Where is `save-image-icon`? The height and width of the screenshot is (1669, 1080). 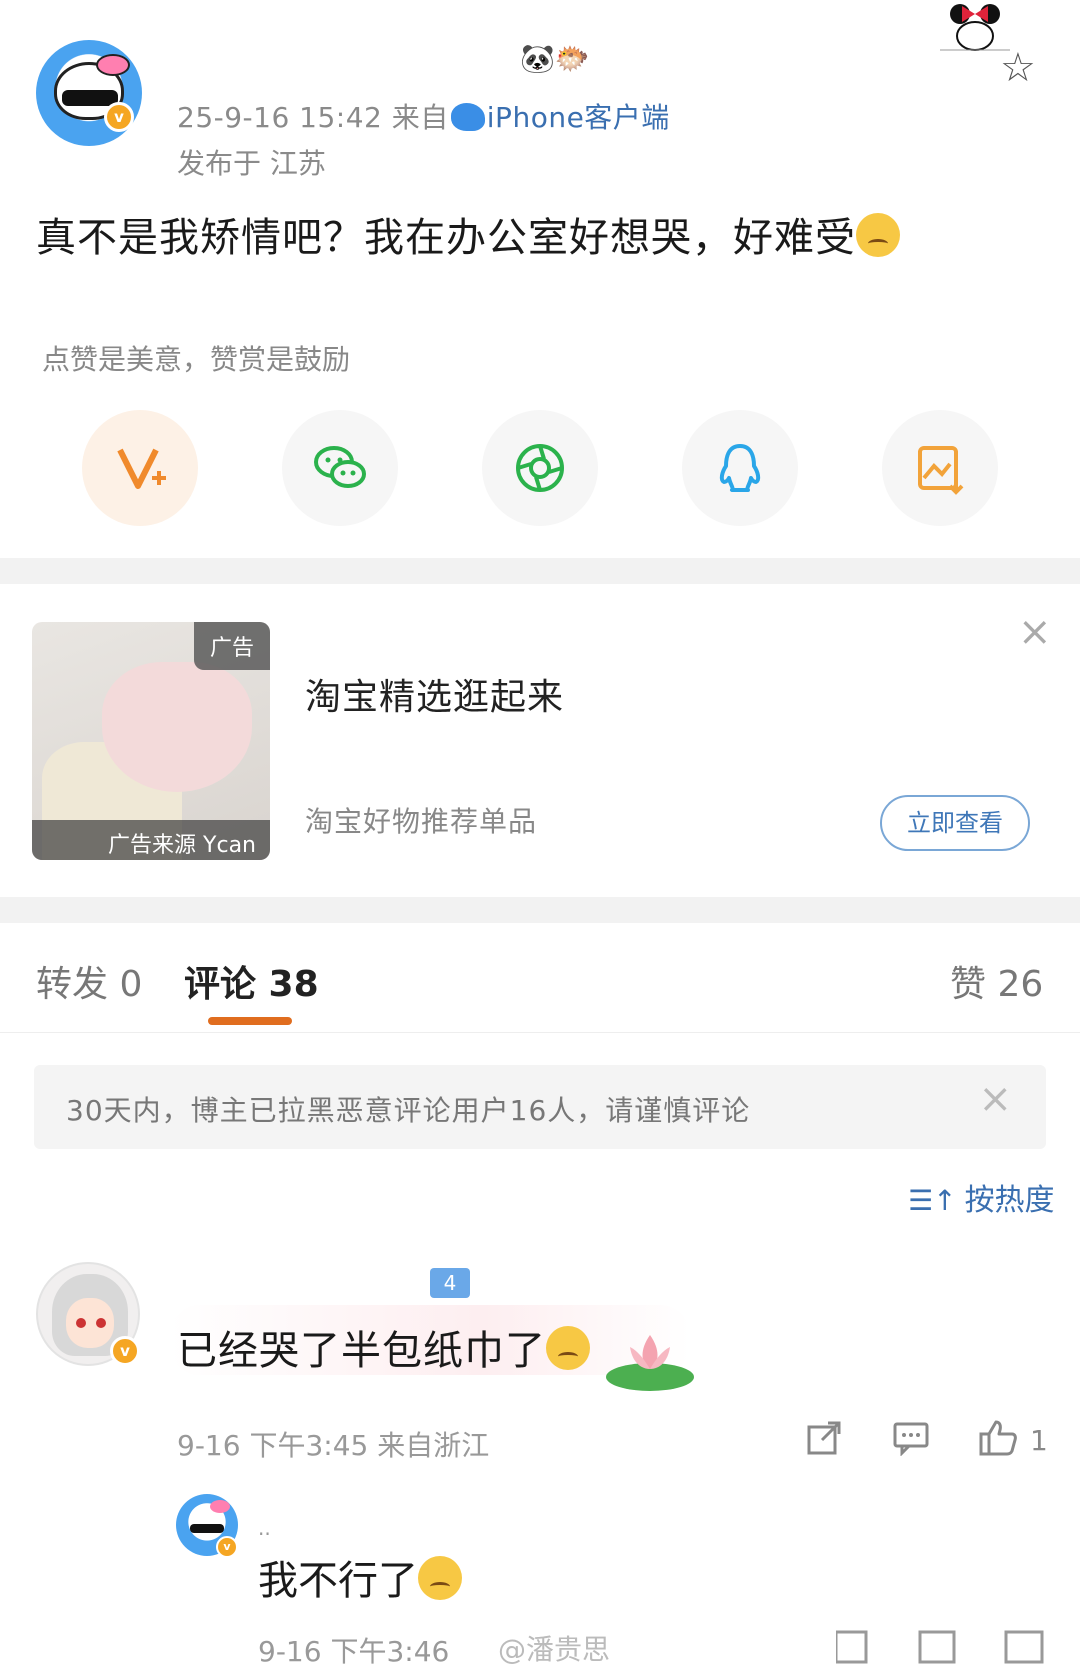 save-image-icon is located at coordinates (941, 470).